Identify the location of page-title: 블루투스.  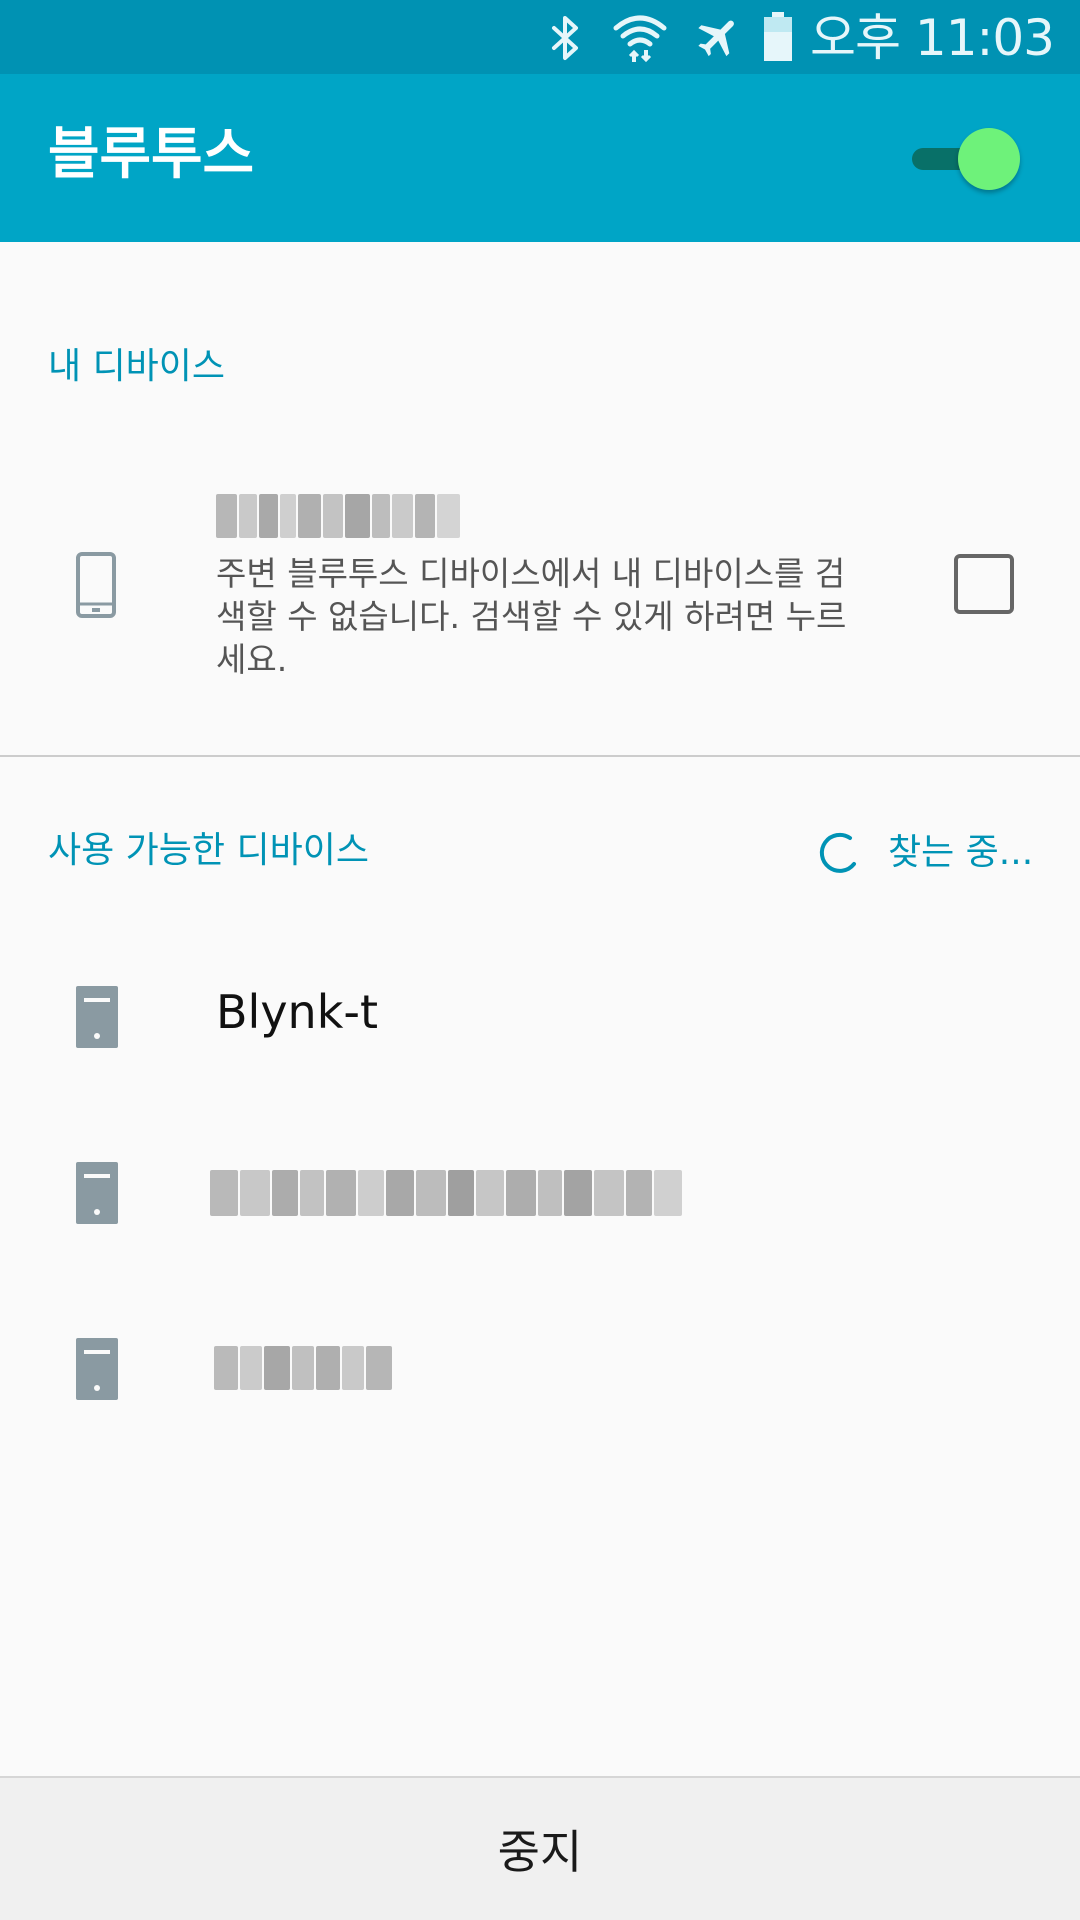
(151, 154).